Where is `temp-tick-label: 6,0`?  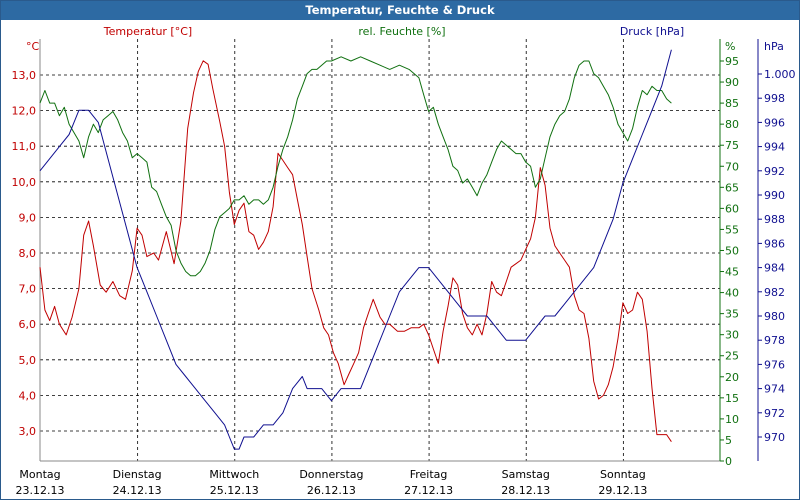
temp-tick-label: 6,0 is located at coordinates (28, 324).